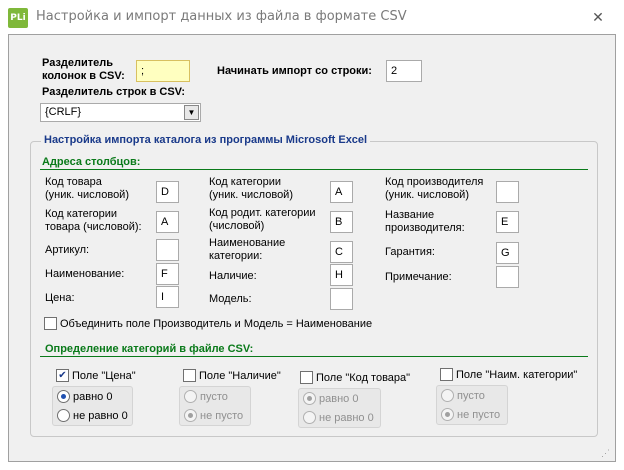 The image size is (624, 470). What do you see at coordinates (404, 71) in the screenshot?
I see `start-row-input: 2` at bounding box center [404, 71].